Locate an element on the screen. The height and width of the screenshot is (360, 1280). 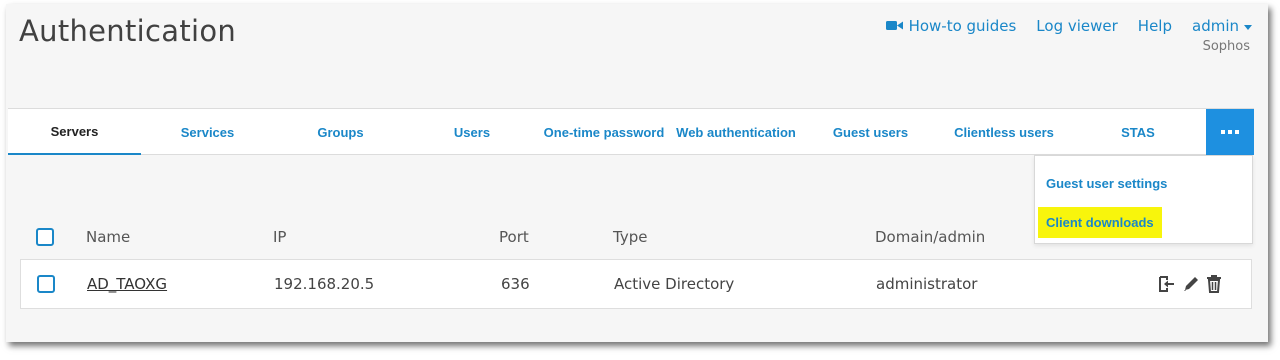
column-header-port: Port is located at coordinates (514, 237).